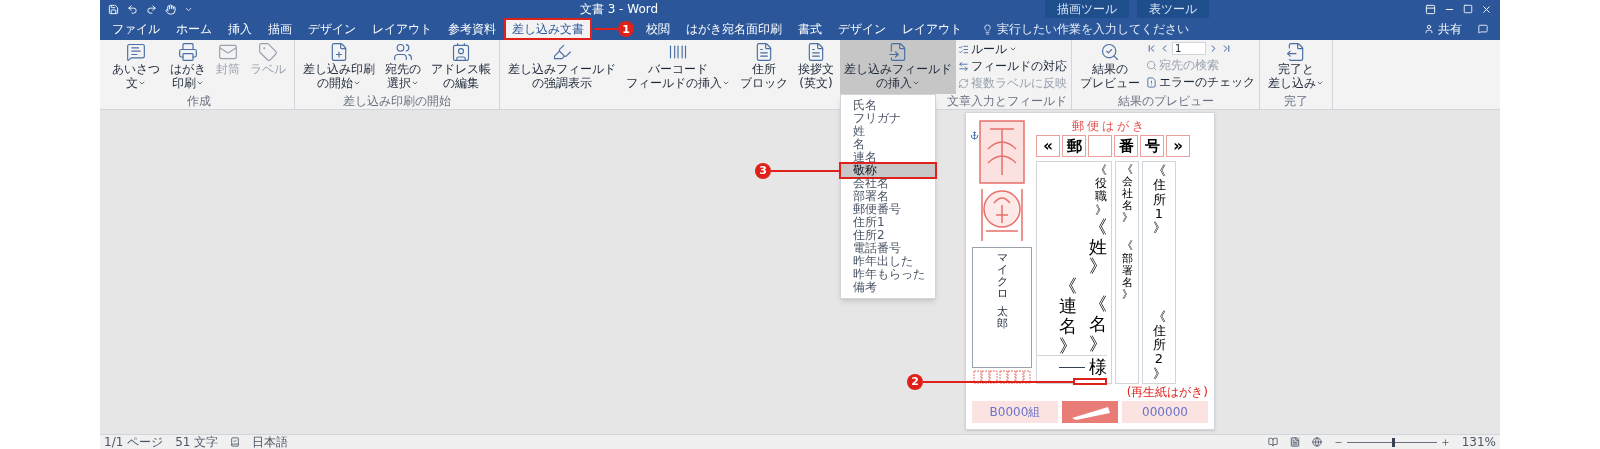 This screenshot has width=1600, height=449. I want to click on ribbon-button: 宛先の 選択, so click(403, 67).